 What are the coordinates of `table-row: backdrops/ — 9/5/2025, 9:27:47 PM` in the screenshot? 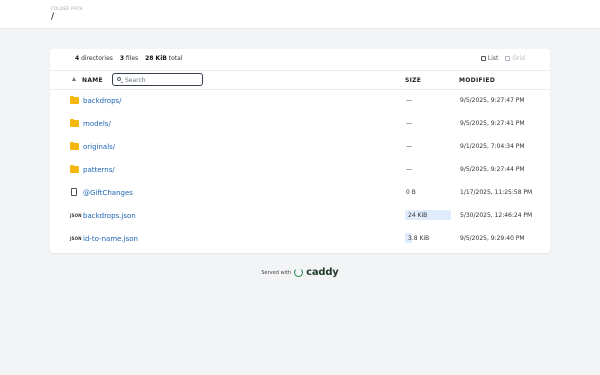 It's located at (300, 101).